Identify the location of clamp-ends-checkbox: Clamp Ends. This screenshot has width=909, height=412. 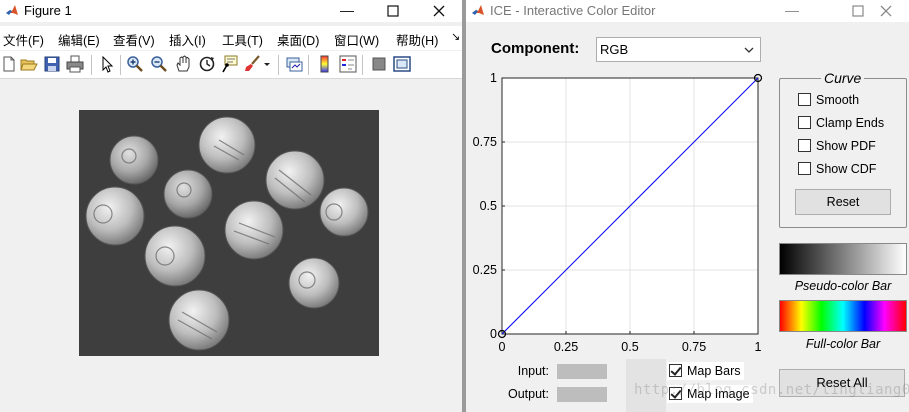
(841, 124).